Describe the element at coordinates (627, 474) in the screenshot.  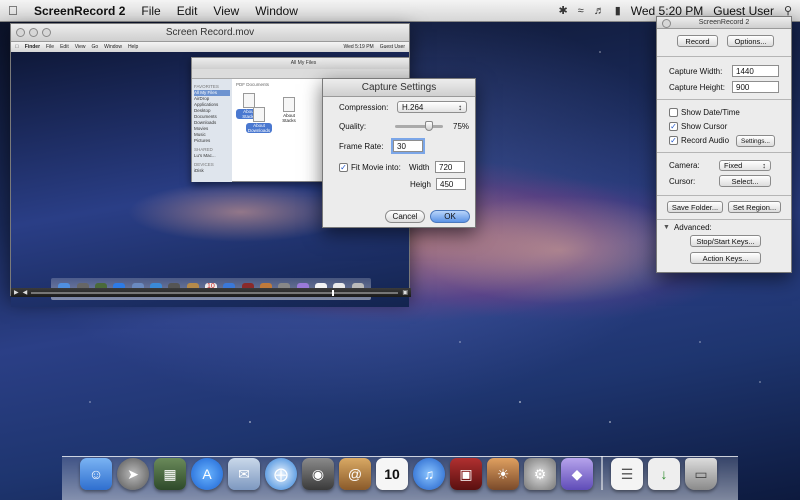
I see `document-icon: ☰` at that location.